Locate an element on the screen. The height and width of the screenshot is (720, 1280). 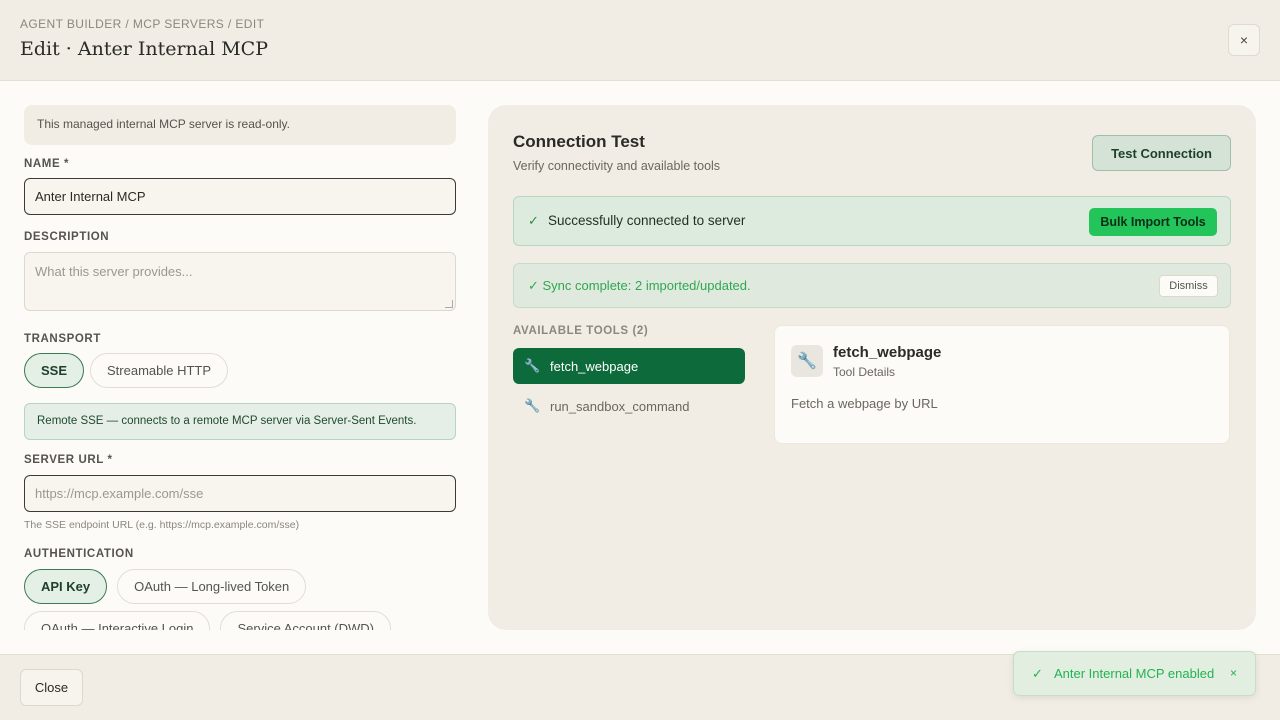
auth-options-row-1: API Key OAuth — Long-lived Token is located at coordinates (168, 586).